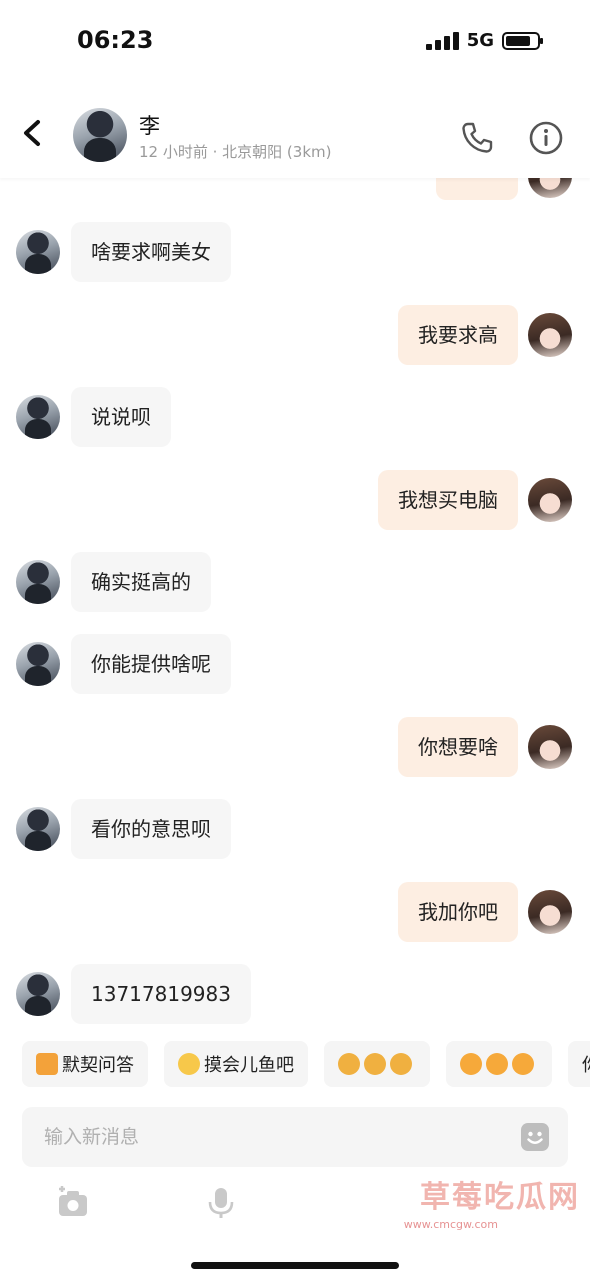 Image resolution: width=590 pixels, height=1280 pixels. What do you see at coordinates (235, 152) in the screenshot?
I see `contact-status: 12 小时前 · 北京朝阳 (3km)` at bounding box center [235, 152].